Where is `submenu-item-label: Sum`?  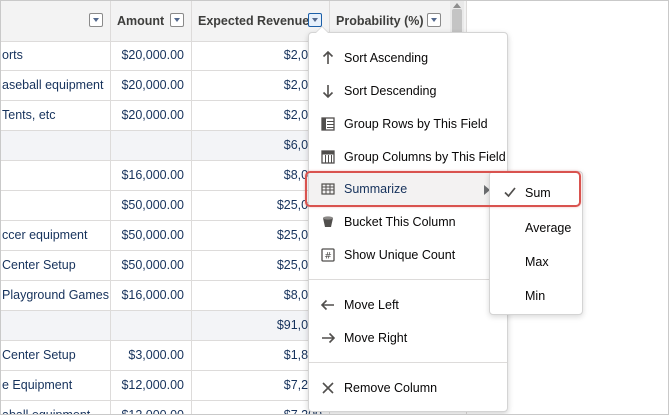 submenu-item-label: Sum is located at coordinates (538, 193).